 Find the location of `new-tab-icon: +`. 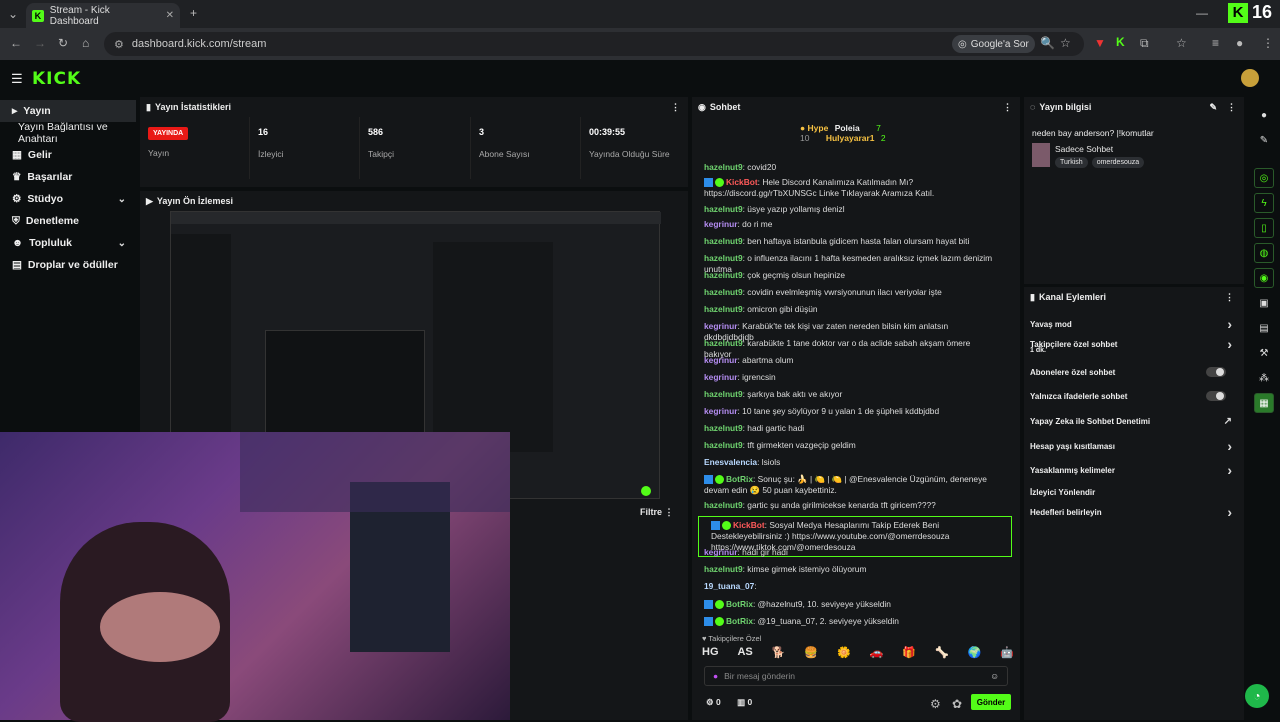

new-tab-icon: + is located at coordinates (193, 13).